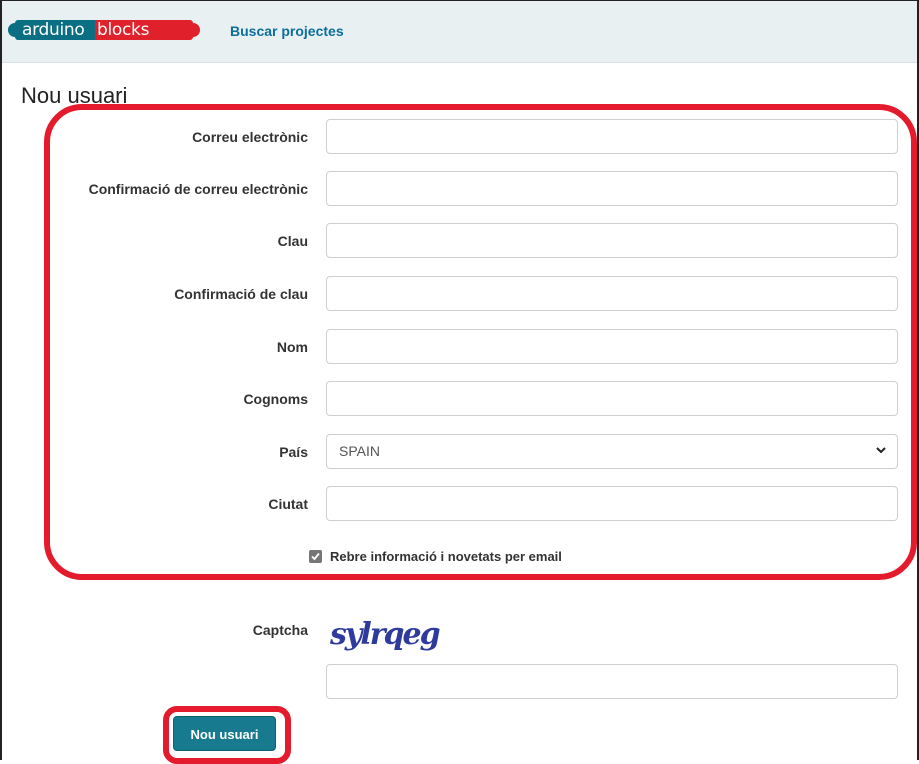 The image size is (919, 764). I want to click on newsletter-row: Rebre informació i novetats per email, so click(469, 557).